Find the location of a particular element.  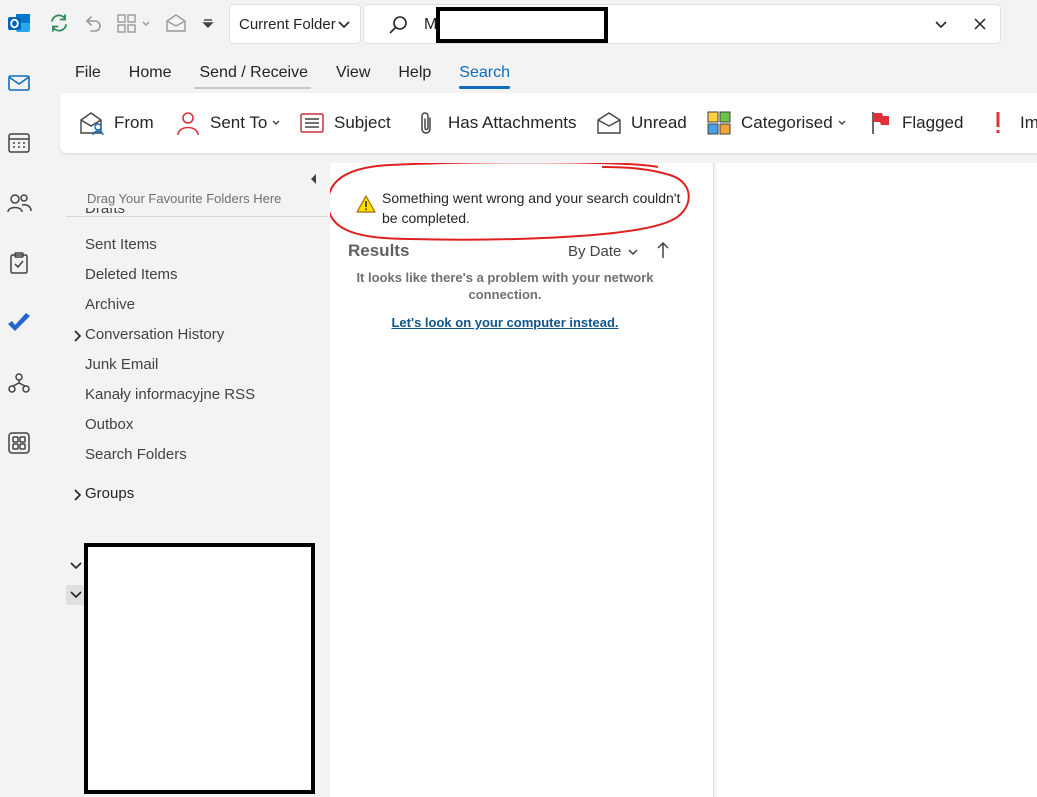

results-title: Results is located at coordinates (379, 250).